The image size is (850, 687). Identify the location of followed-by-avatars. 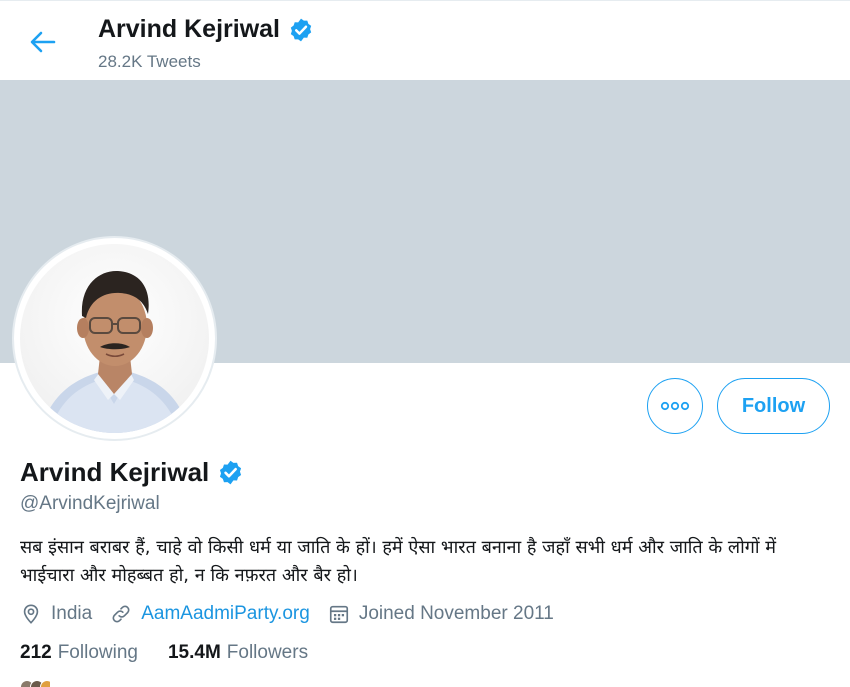
(35, 683).